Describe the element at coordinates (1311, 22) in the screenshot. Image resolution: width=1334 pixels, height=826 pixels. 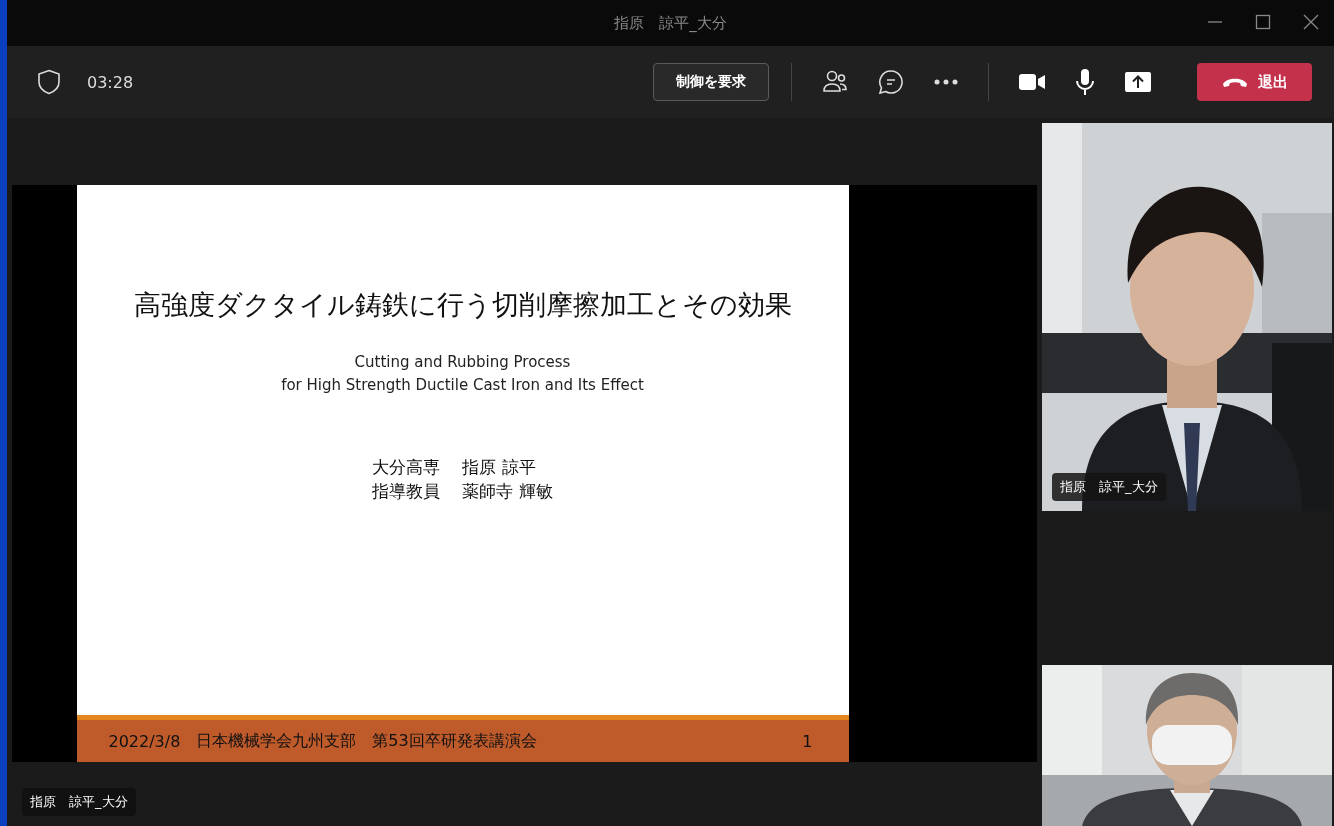
I see `close-icon` at that location.